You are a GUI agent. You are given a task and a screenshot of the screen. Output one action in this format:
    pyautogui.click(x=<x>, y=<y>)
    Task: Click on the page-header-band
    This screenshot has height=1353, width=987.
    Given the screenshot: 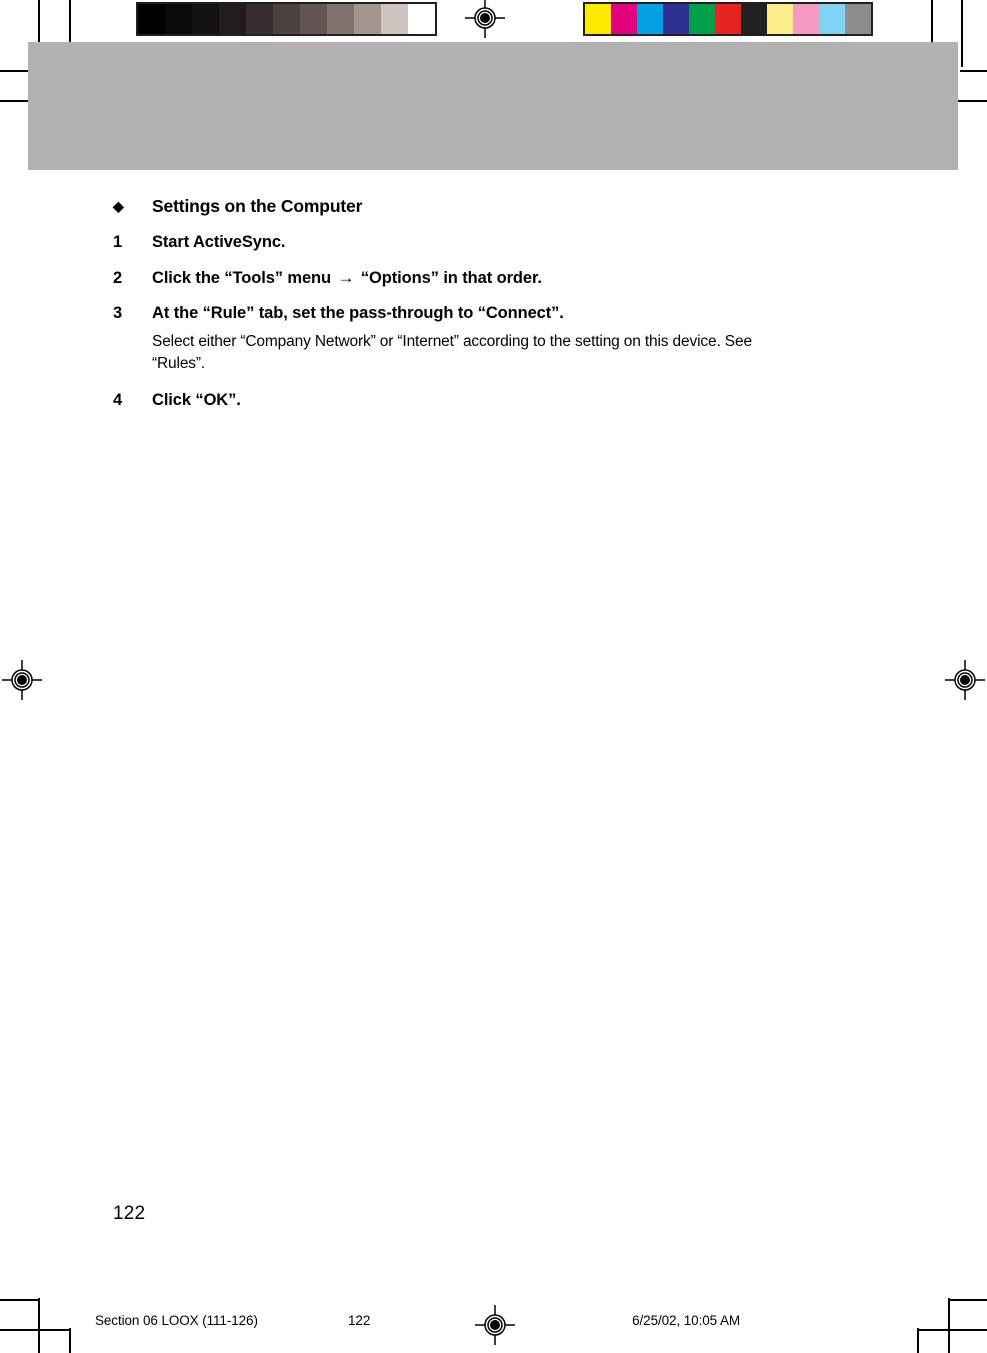 What is the action you would take?
    pyautogui.click(x=493, y=106)
    